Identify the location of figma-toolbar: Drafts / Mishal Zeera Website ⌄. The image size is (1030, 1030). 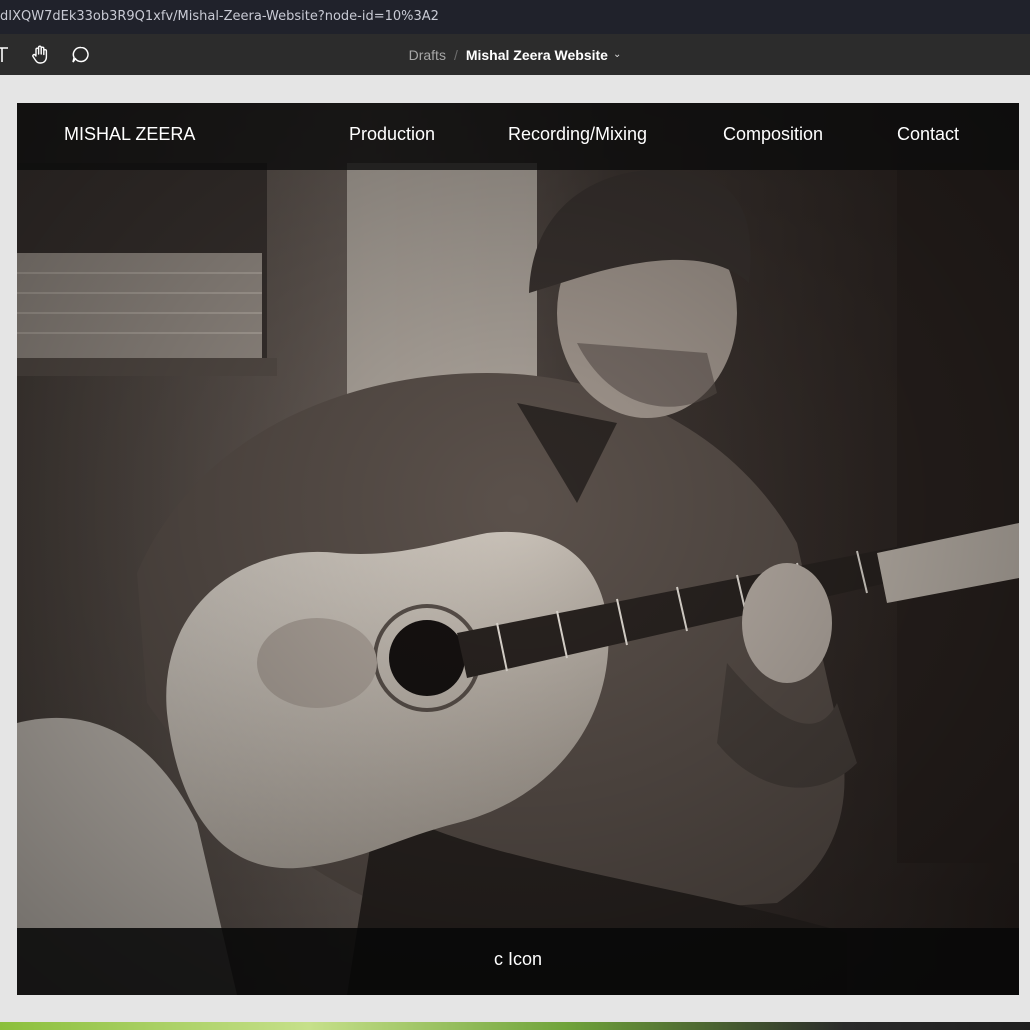
(515, 54).